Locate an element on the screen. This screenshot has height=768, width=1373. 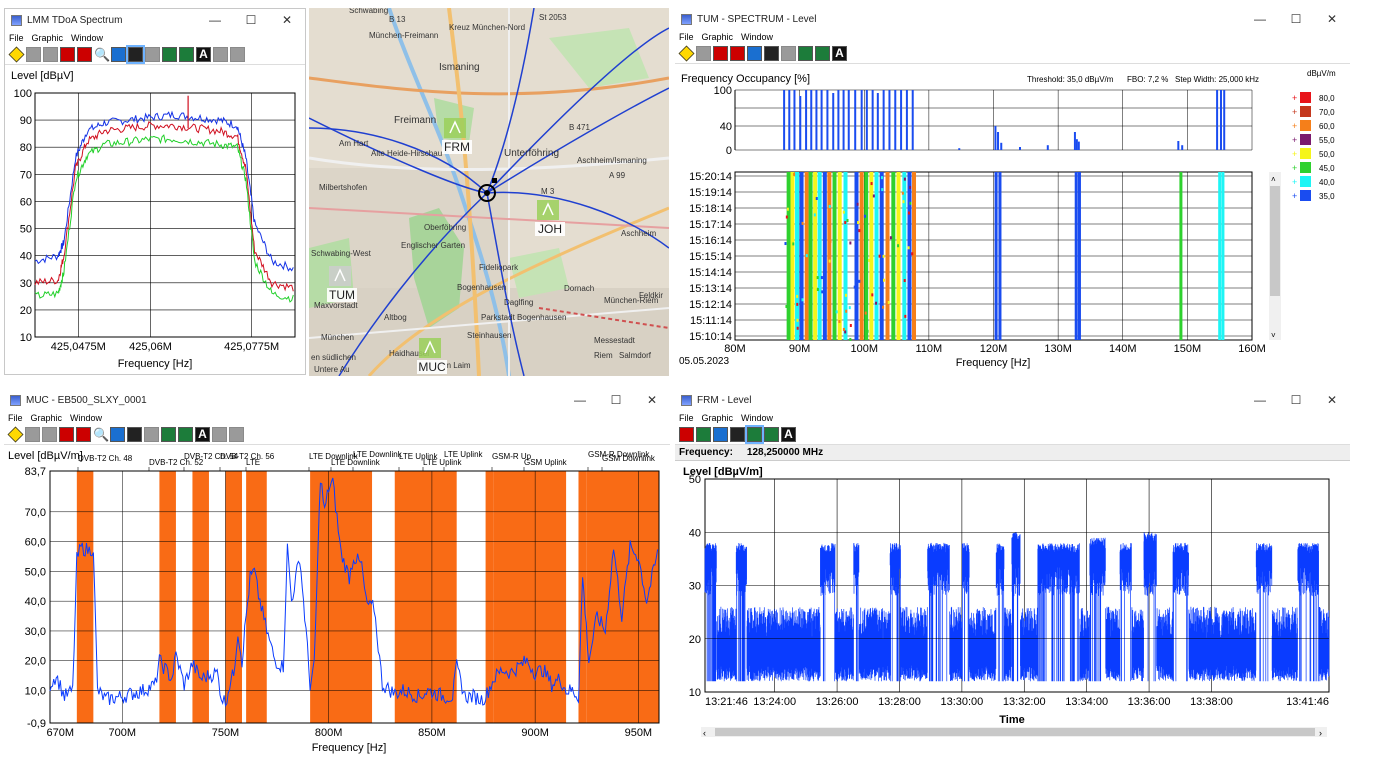
scroll-down-icon: ˅ is located at coordinates (1273, 335).